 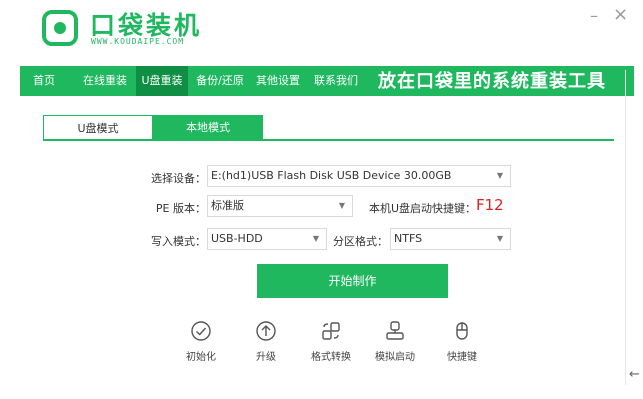 What do you see at coordinates (625, 227) in the screenshot?
I see `window-edge` at bounding box center [625, 227].